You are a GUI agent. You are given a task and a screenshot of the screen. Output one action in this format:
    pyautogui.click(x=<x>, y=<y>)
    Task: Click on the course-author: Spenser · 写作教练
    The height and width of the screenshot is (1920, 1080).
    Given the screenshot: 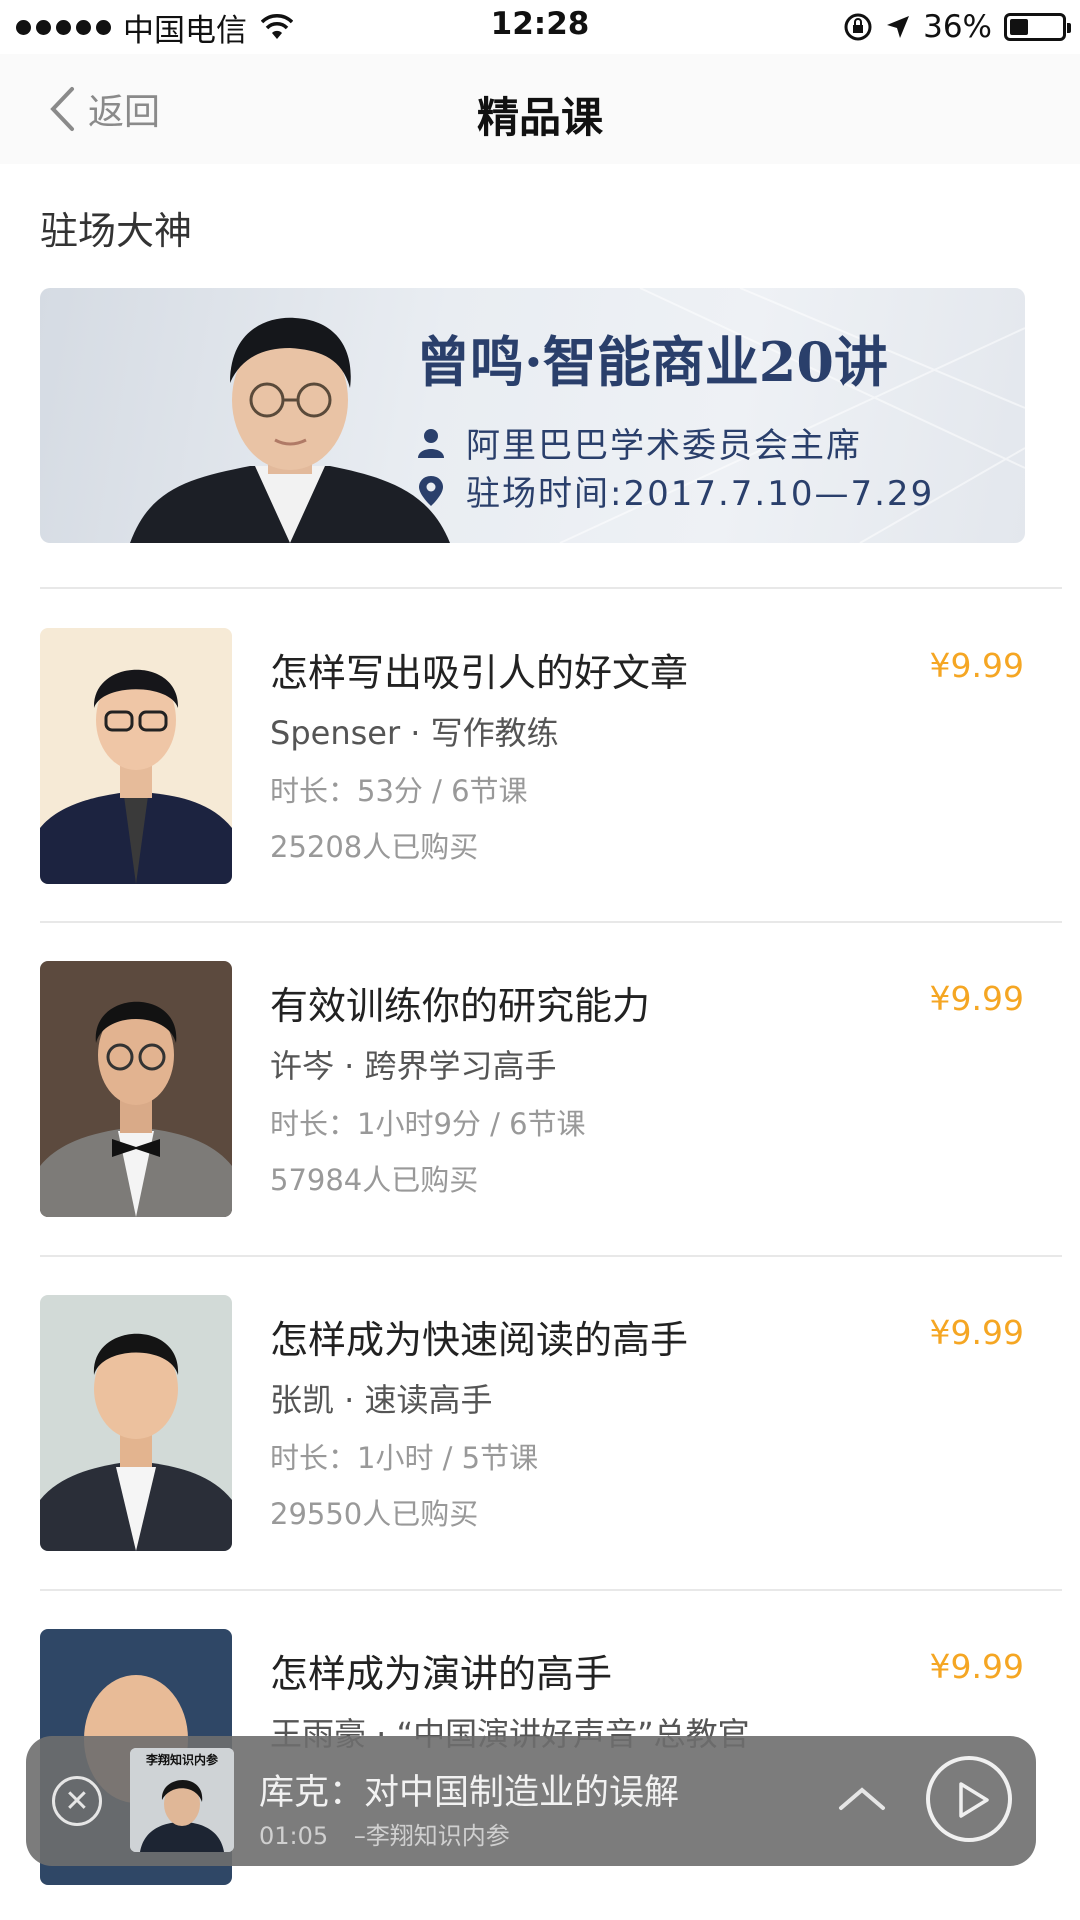 What is the action you would take?
    pyautogui.click(x=414, y=733)
    